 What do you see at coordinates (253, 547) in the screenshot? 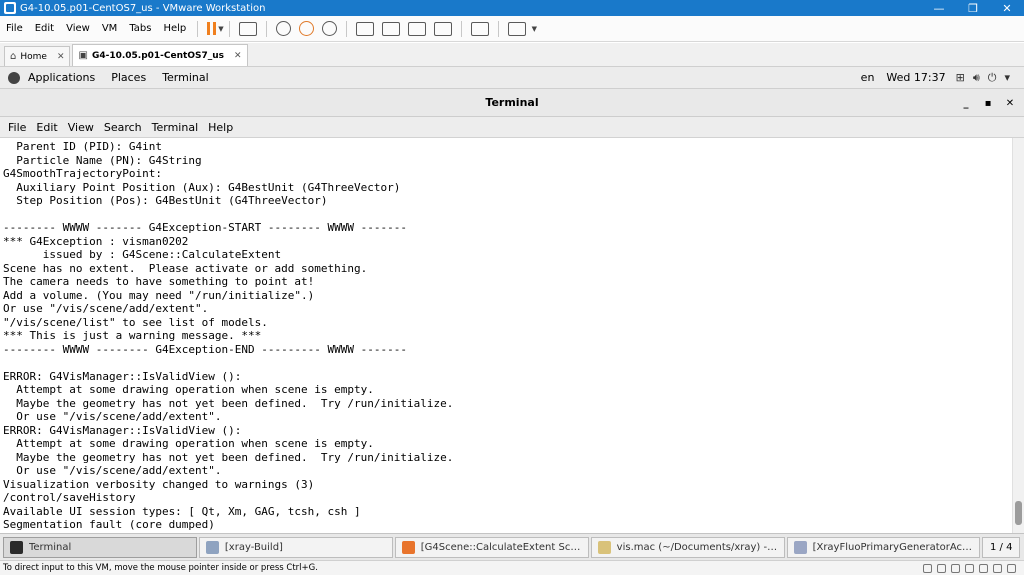
I see `task-label: [xray-Build]` at bounding box center [253, 547].